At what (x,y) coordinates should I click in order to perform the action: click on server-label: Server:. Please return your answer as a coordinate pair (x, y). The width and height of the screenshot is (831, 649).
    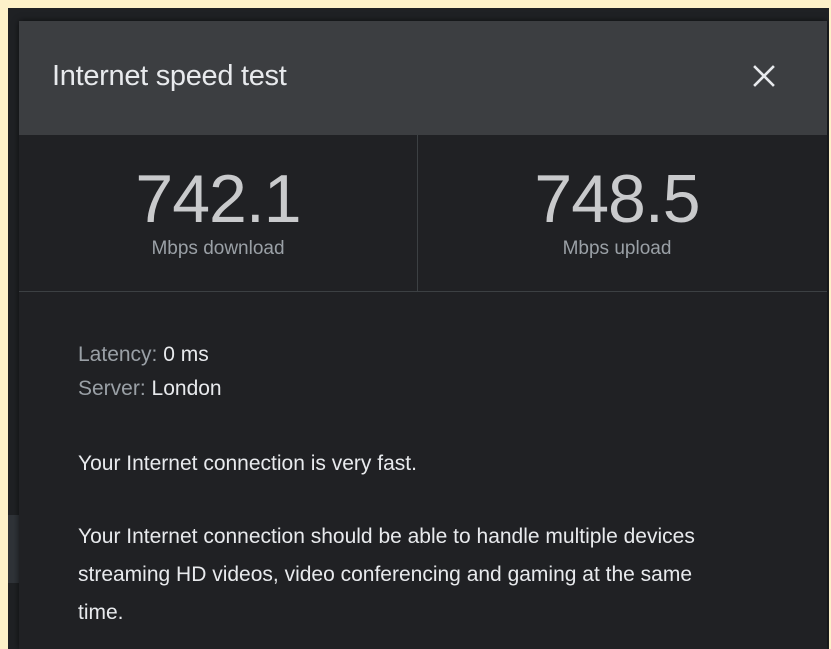
    Looking at the image, I should click on (112, 388).